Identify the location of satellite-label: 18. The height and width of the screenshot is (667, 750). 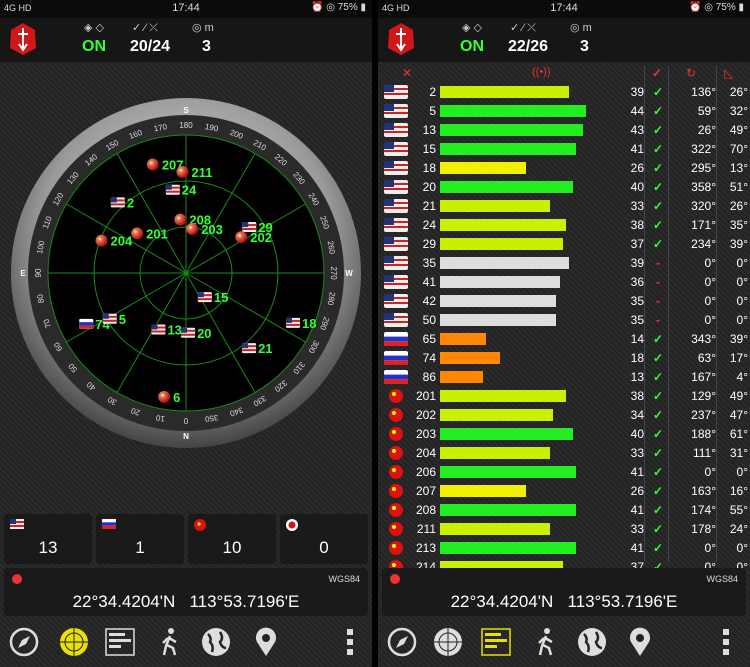
(309, 323).